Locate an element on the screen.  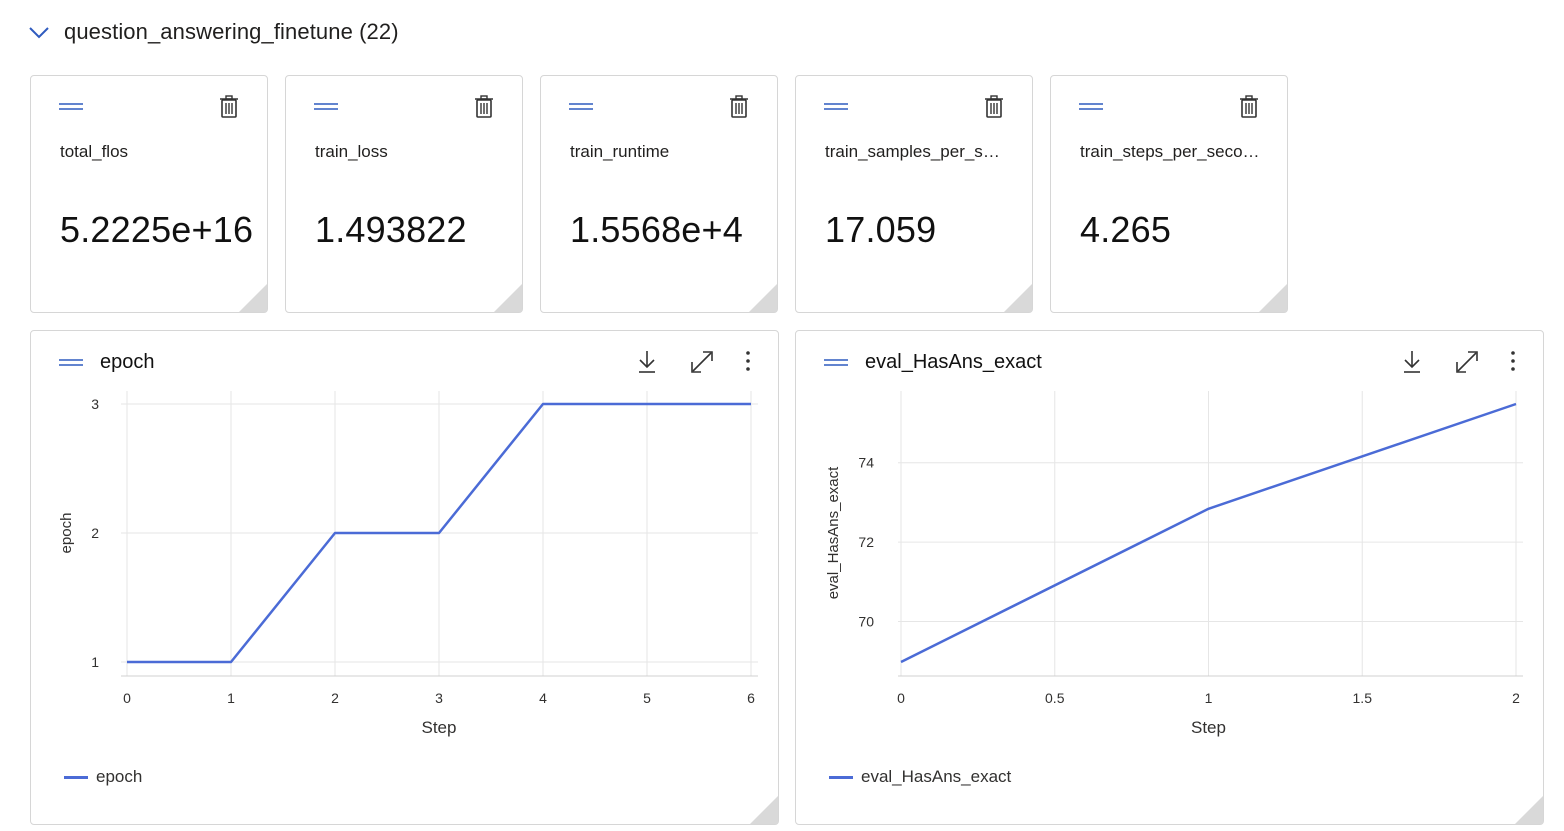
metric-tile: train_runtime 1.5568e+4 is located at coordinates (659, 194).